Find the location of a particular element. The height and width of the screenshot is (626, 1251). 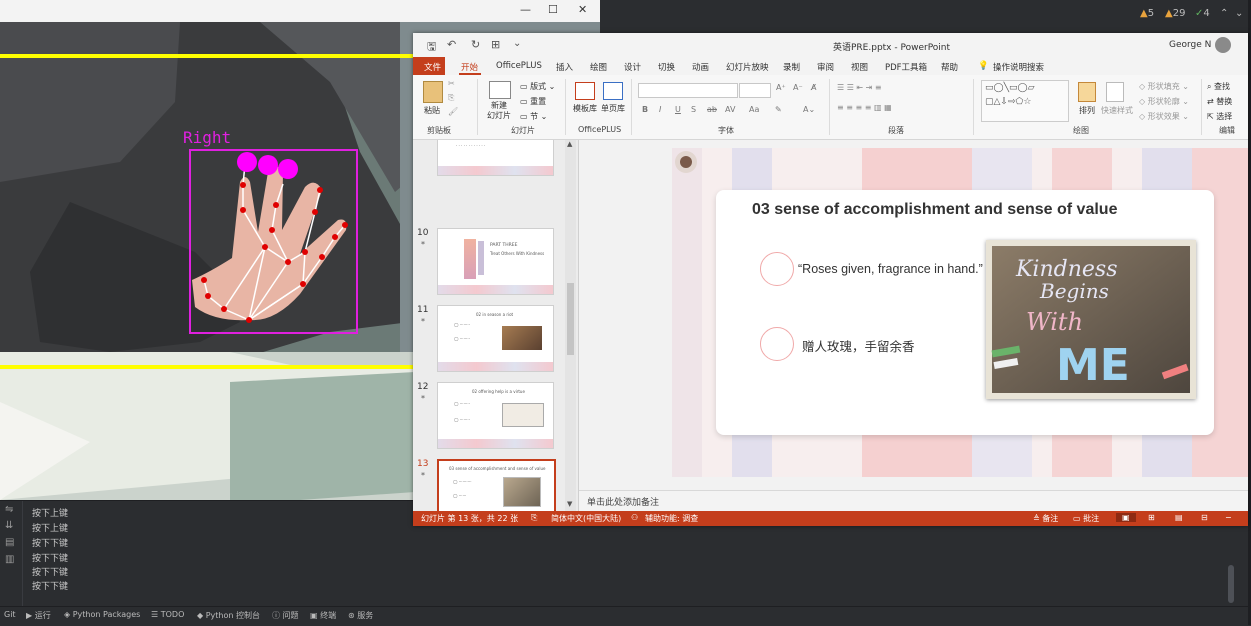

notes-placeholder: 单击此处添加备注 is located at coordinates (623, 501).